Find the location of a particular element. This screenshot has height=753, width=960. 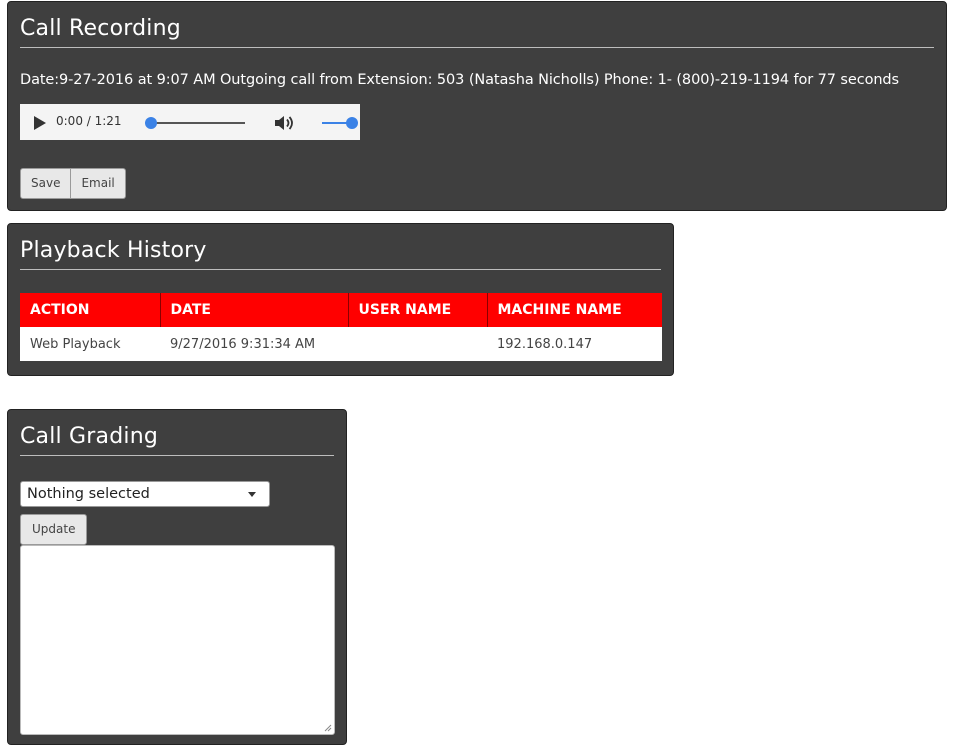

column-header-user-name: USER NAME is located at coordinates (418, 310).